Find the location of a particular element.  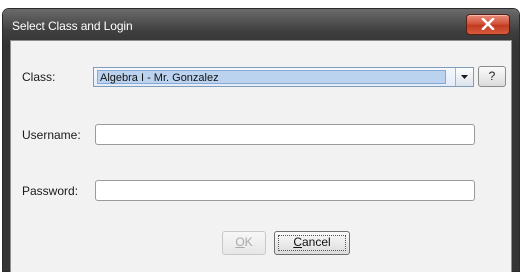

chevron-down-icon is located at coordinates (464, 77).